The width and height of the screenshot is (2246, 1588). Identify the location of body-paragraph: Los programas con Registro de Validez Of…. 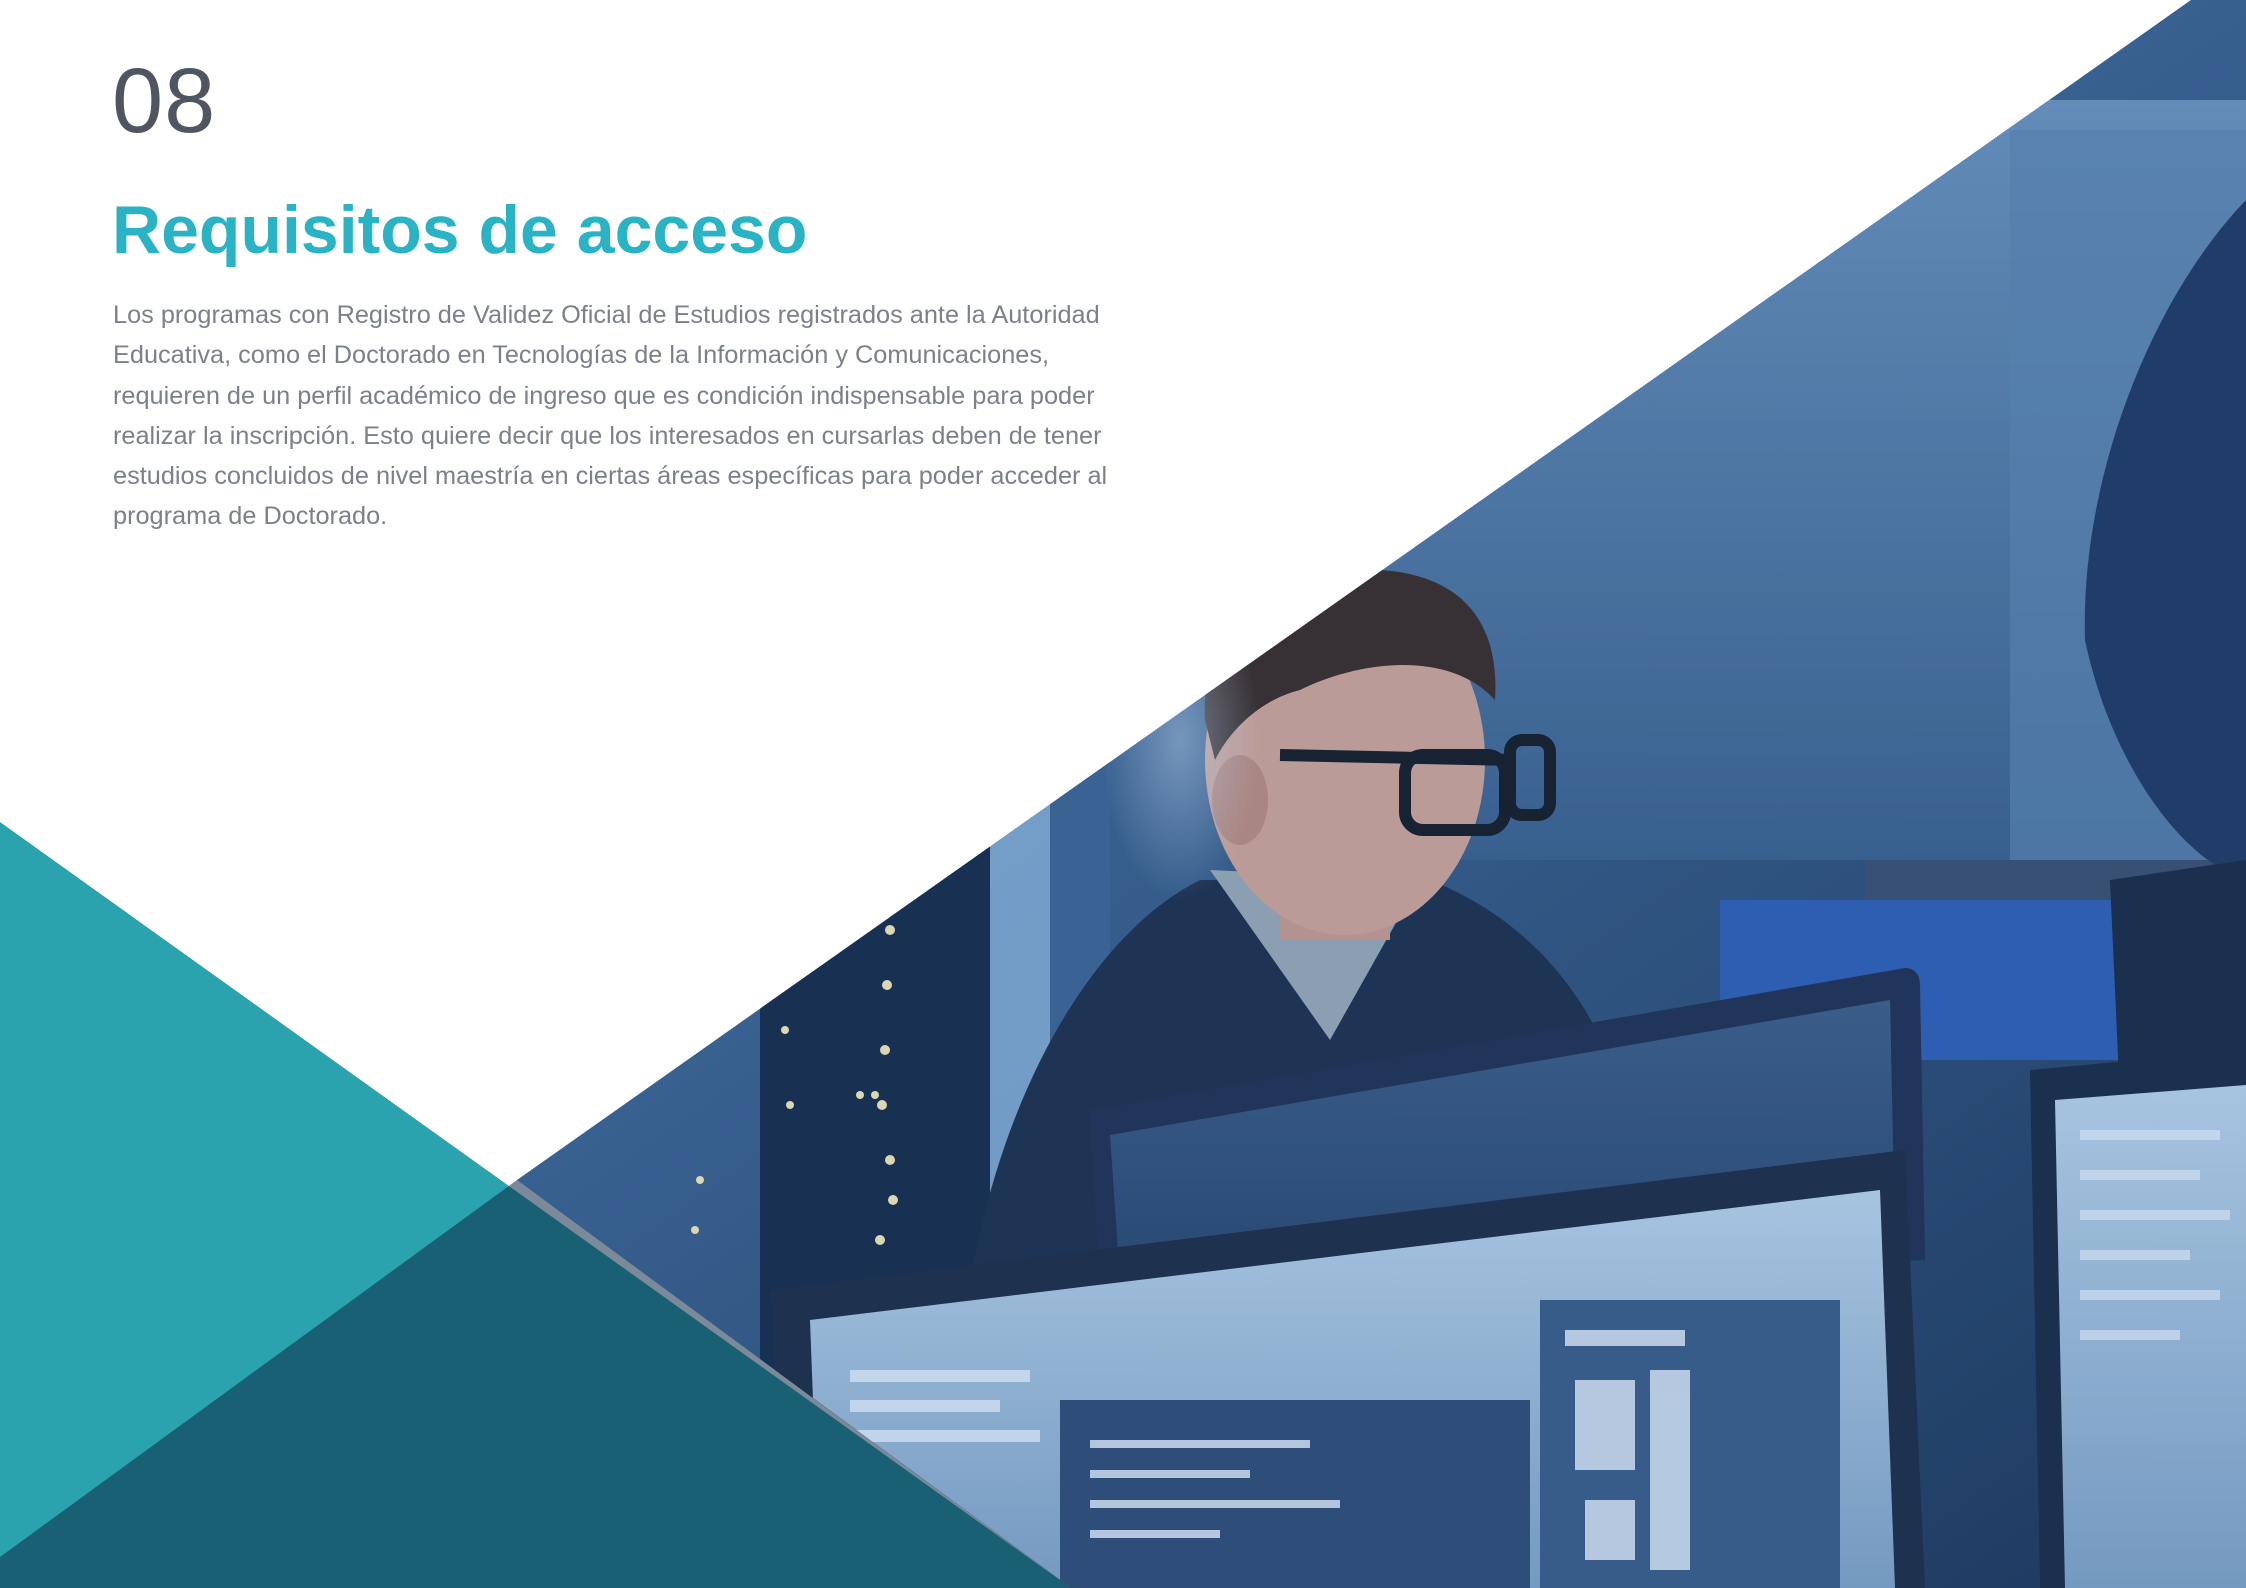
(610, 416).